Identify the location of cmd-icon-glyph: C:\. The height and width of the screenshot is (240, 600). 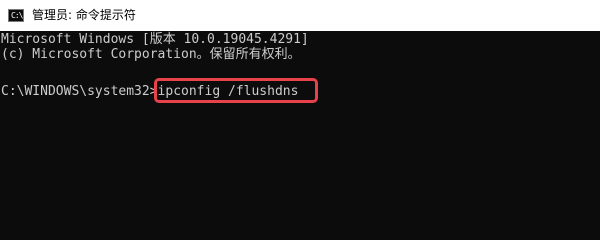
(17, 15).